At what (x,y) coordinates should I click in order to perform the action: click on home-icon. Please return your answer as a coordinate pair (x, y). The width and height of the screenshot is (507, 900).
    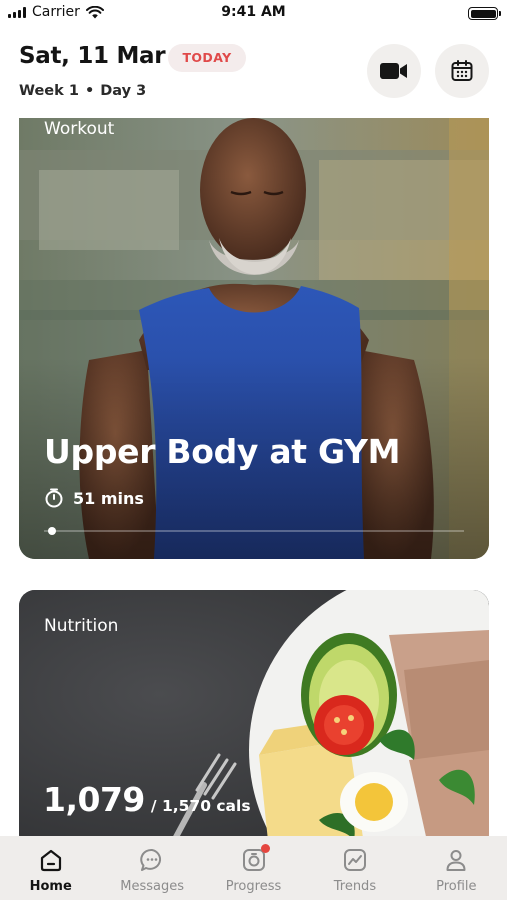
    Looking at the image, I should click on (50, 860).